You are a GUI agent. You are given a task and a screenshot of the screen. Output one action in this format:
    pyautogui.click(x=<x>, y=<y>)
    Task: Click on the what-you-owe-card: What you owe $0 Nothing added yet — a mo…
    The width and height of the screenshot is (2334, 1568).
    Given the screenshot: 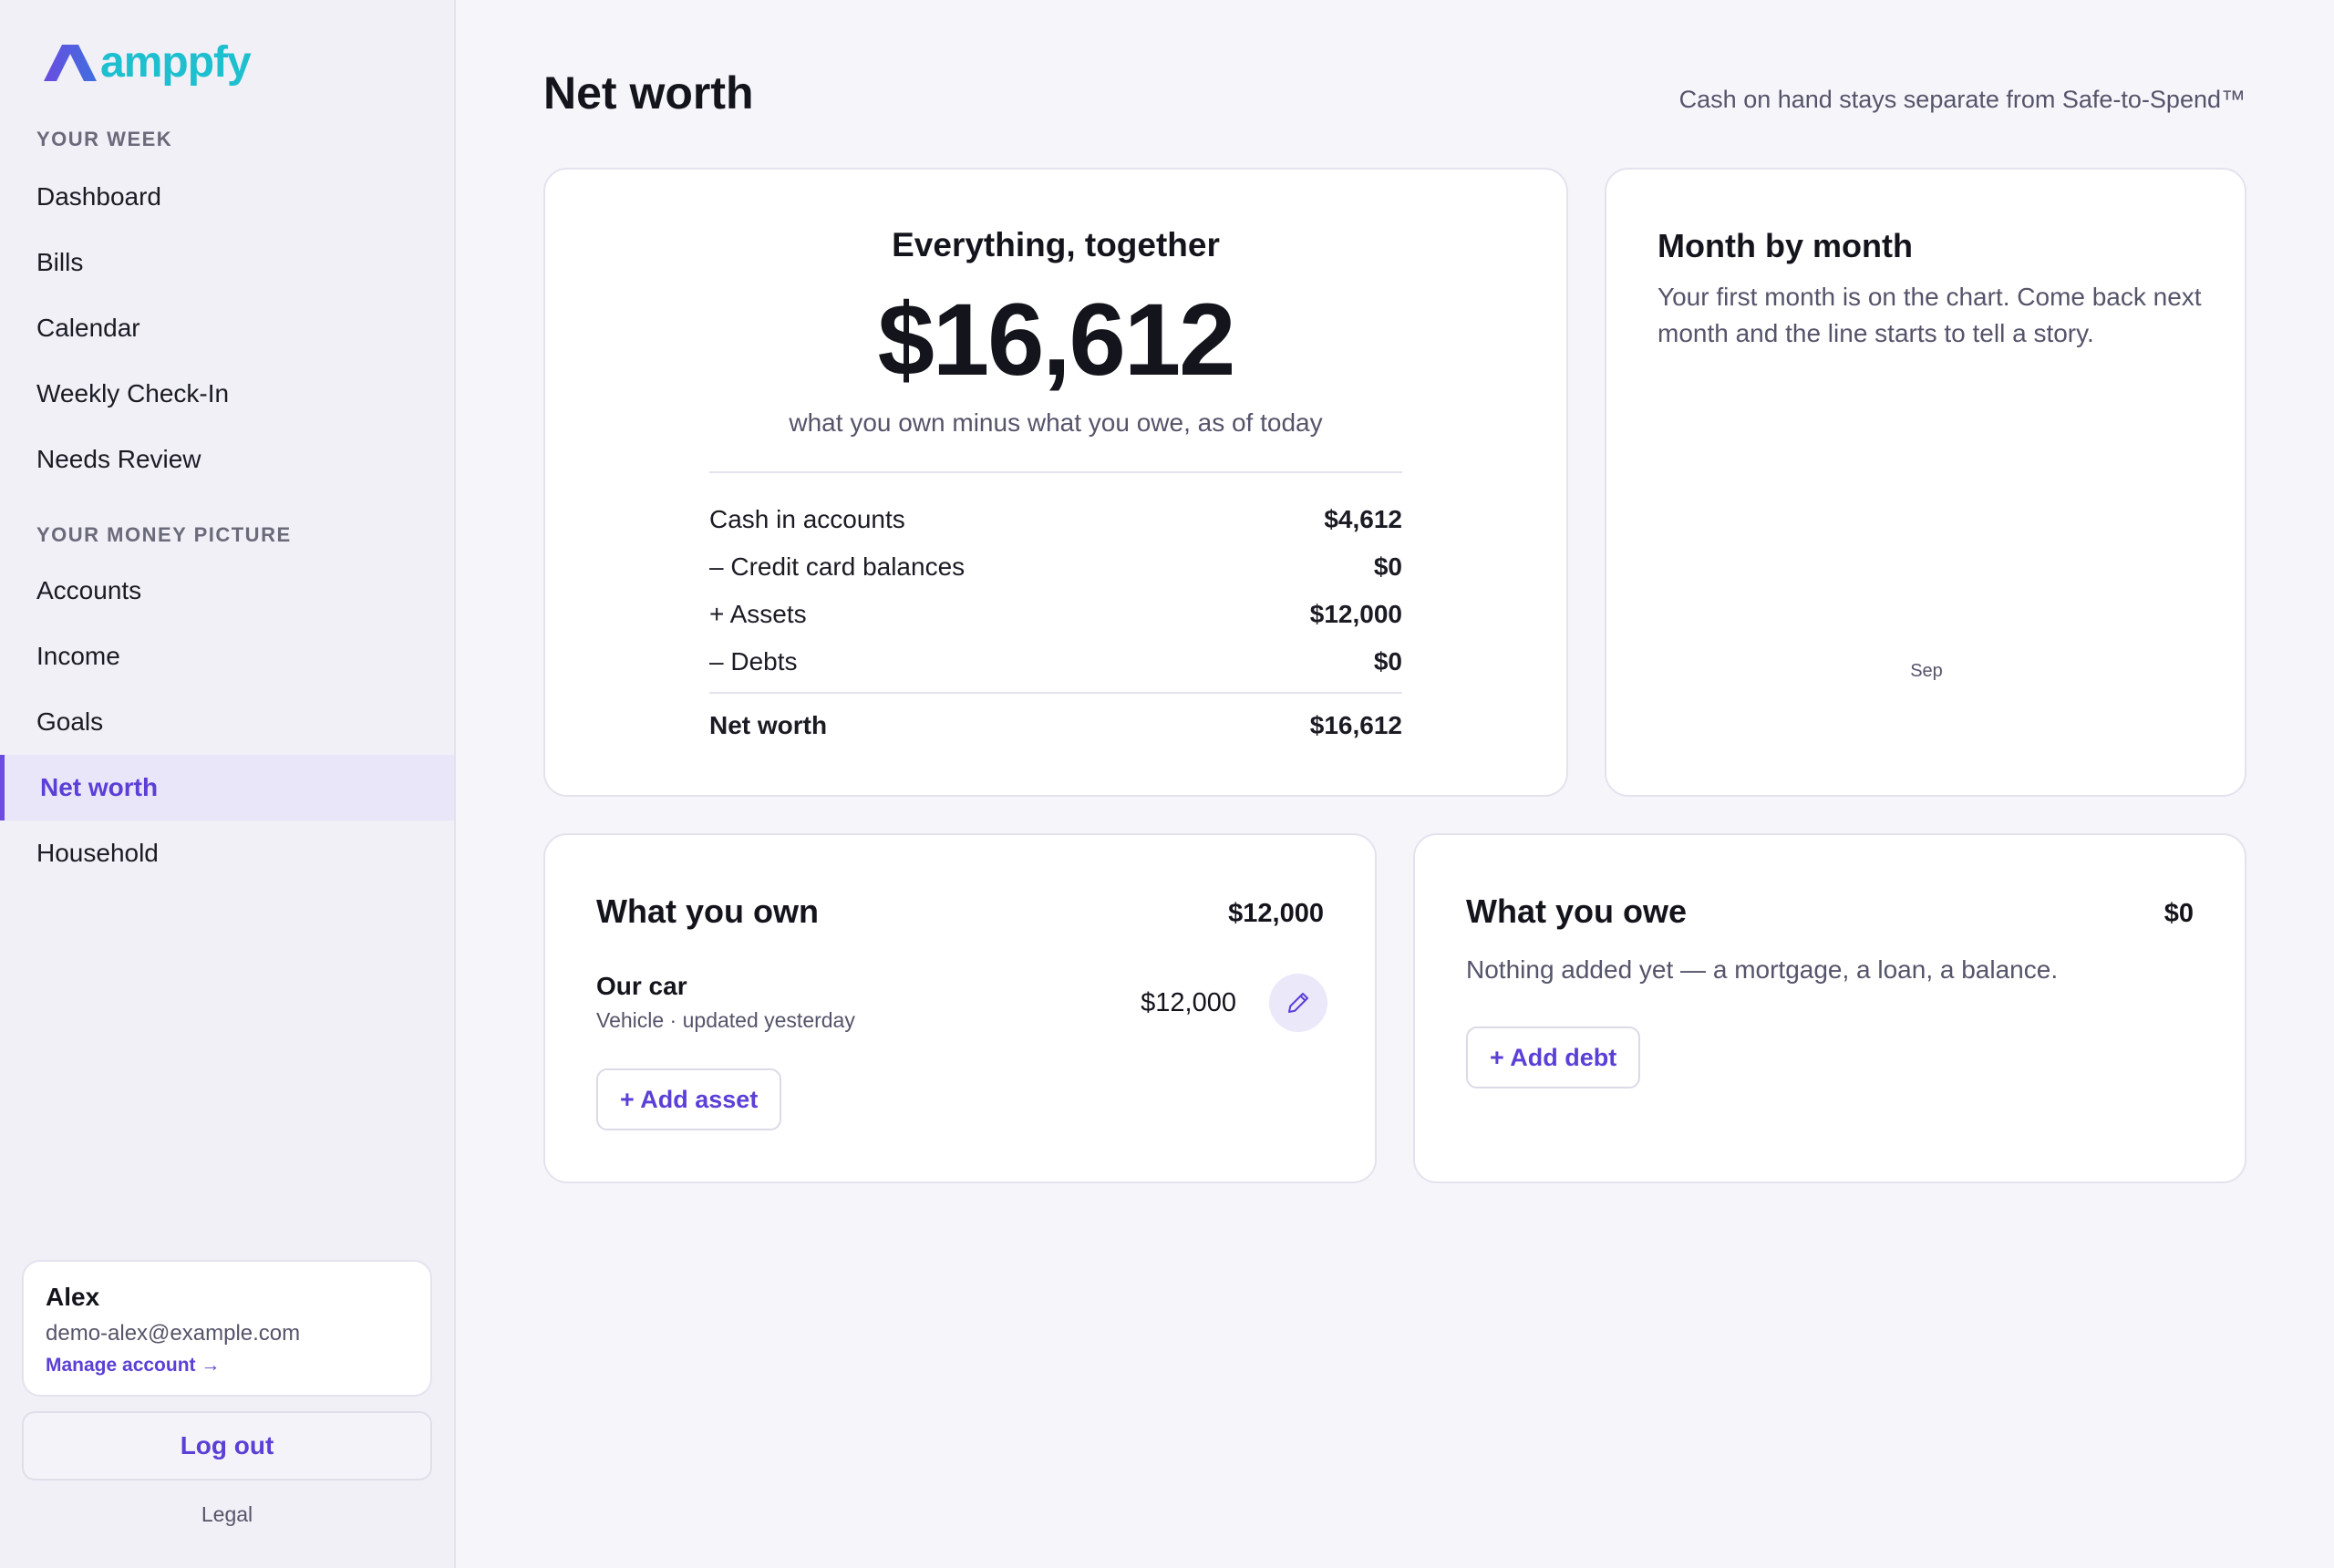 What is the action you would take?
    pyautogui.click(x=1830, y=1008)
    